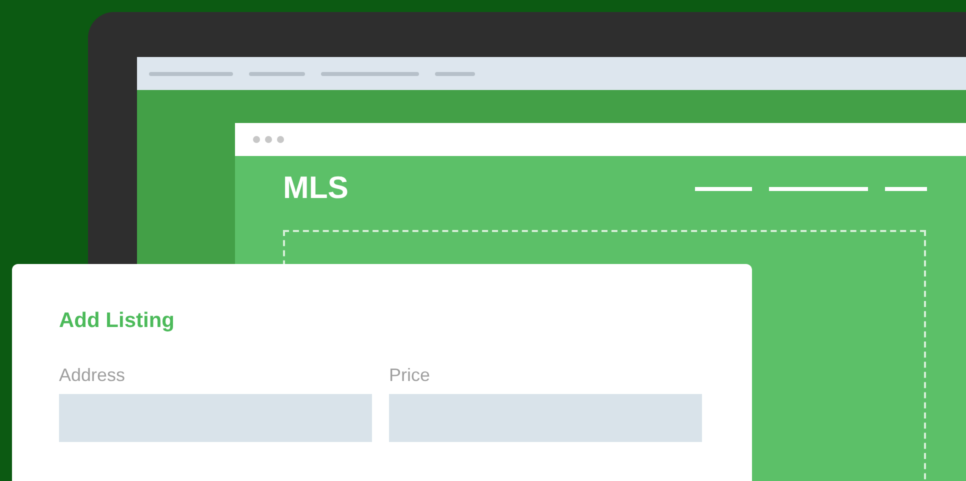 Image resolution: width=966 pixels, height=481 pixels. I want to click on field-label: Price, so click(410, 375).